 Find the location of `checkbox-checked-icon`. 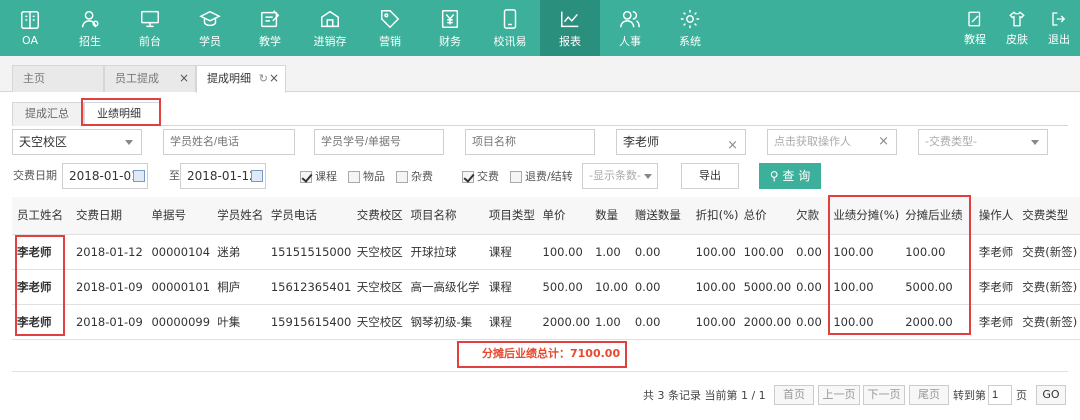

checkbox-checked-icon is located at coordinates (468, 177).